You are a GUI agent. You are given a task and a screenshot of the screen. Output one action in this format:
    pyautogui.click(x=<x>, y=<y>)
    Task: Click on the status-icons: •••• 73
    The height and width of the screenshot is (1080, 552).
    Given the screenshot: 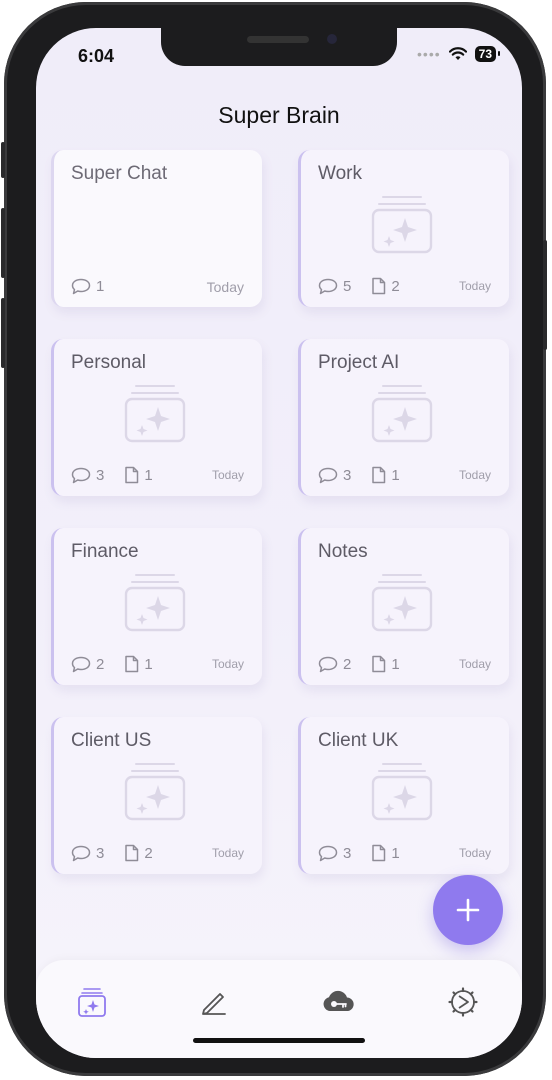 What is the action you would take?
    pyautogui.click(x=459, y=54)
    